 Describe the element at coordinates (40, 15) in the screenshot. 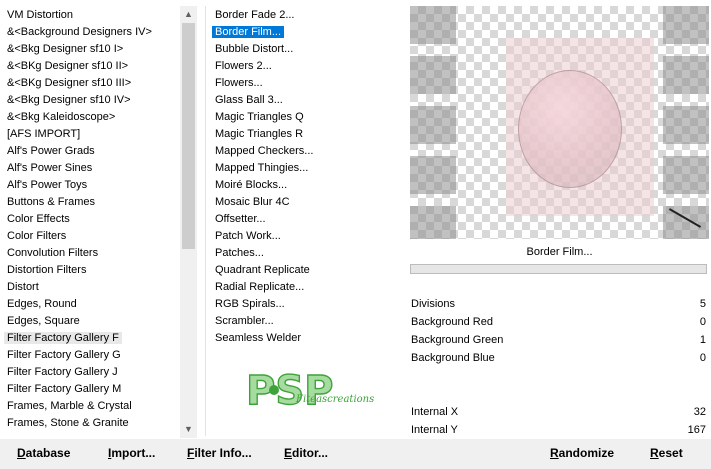

I see `category-item-label: VM Distortion` at that location.